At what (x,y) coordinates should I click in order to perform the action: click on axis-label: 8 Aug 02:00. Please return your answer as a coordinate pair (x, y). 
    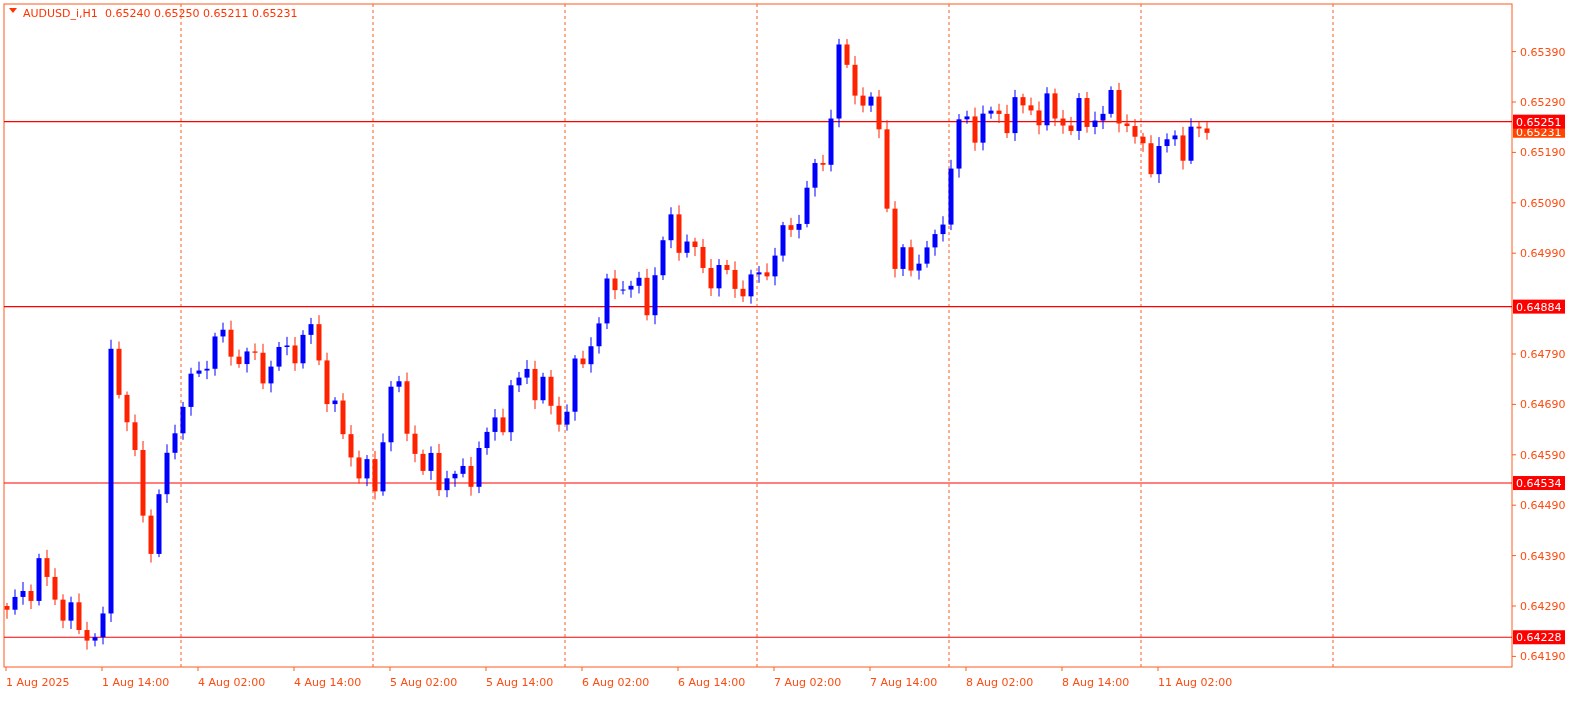
    Looking at the image, I should click on (1000, 682).